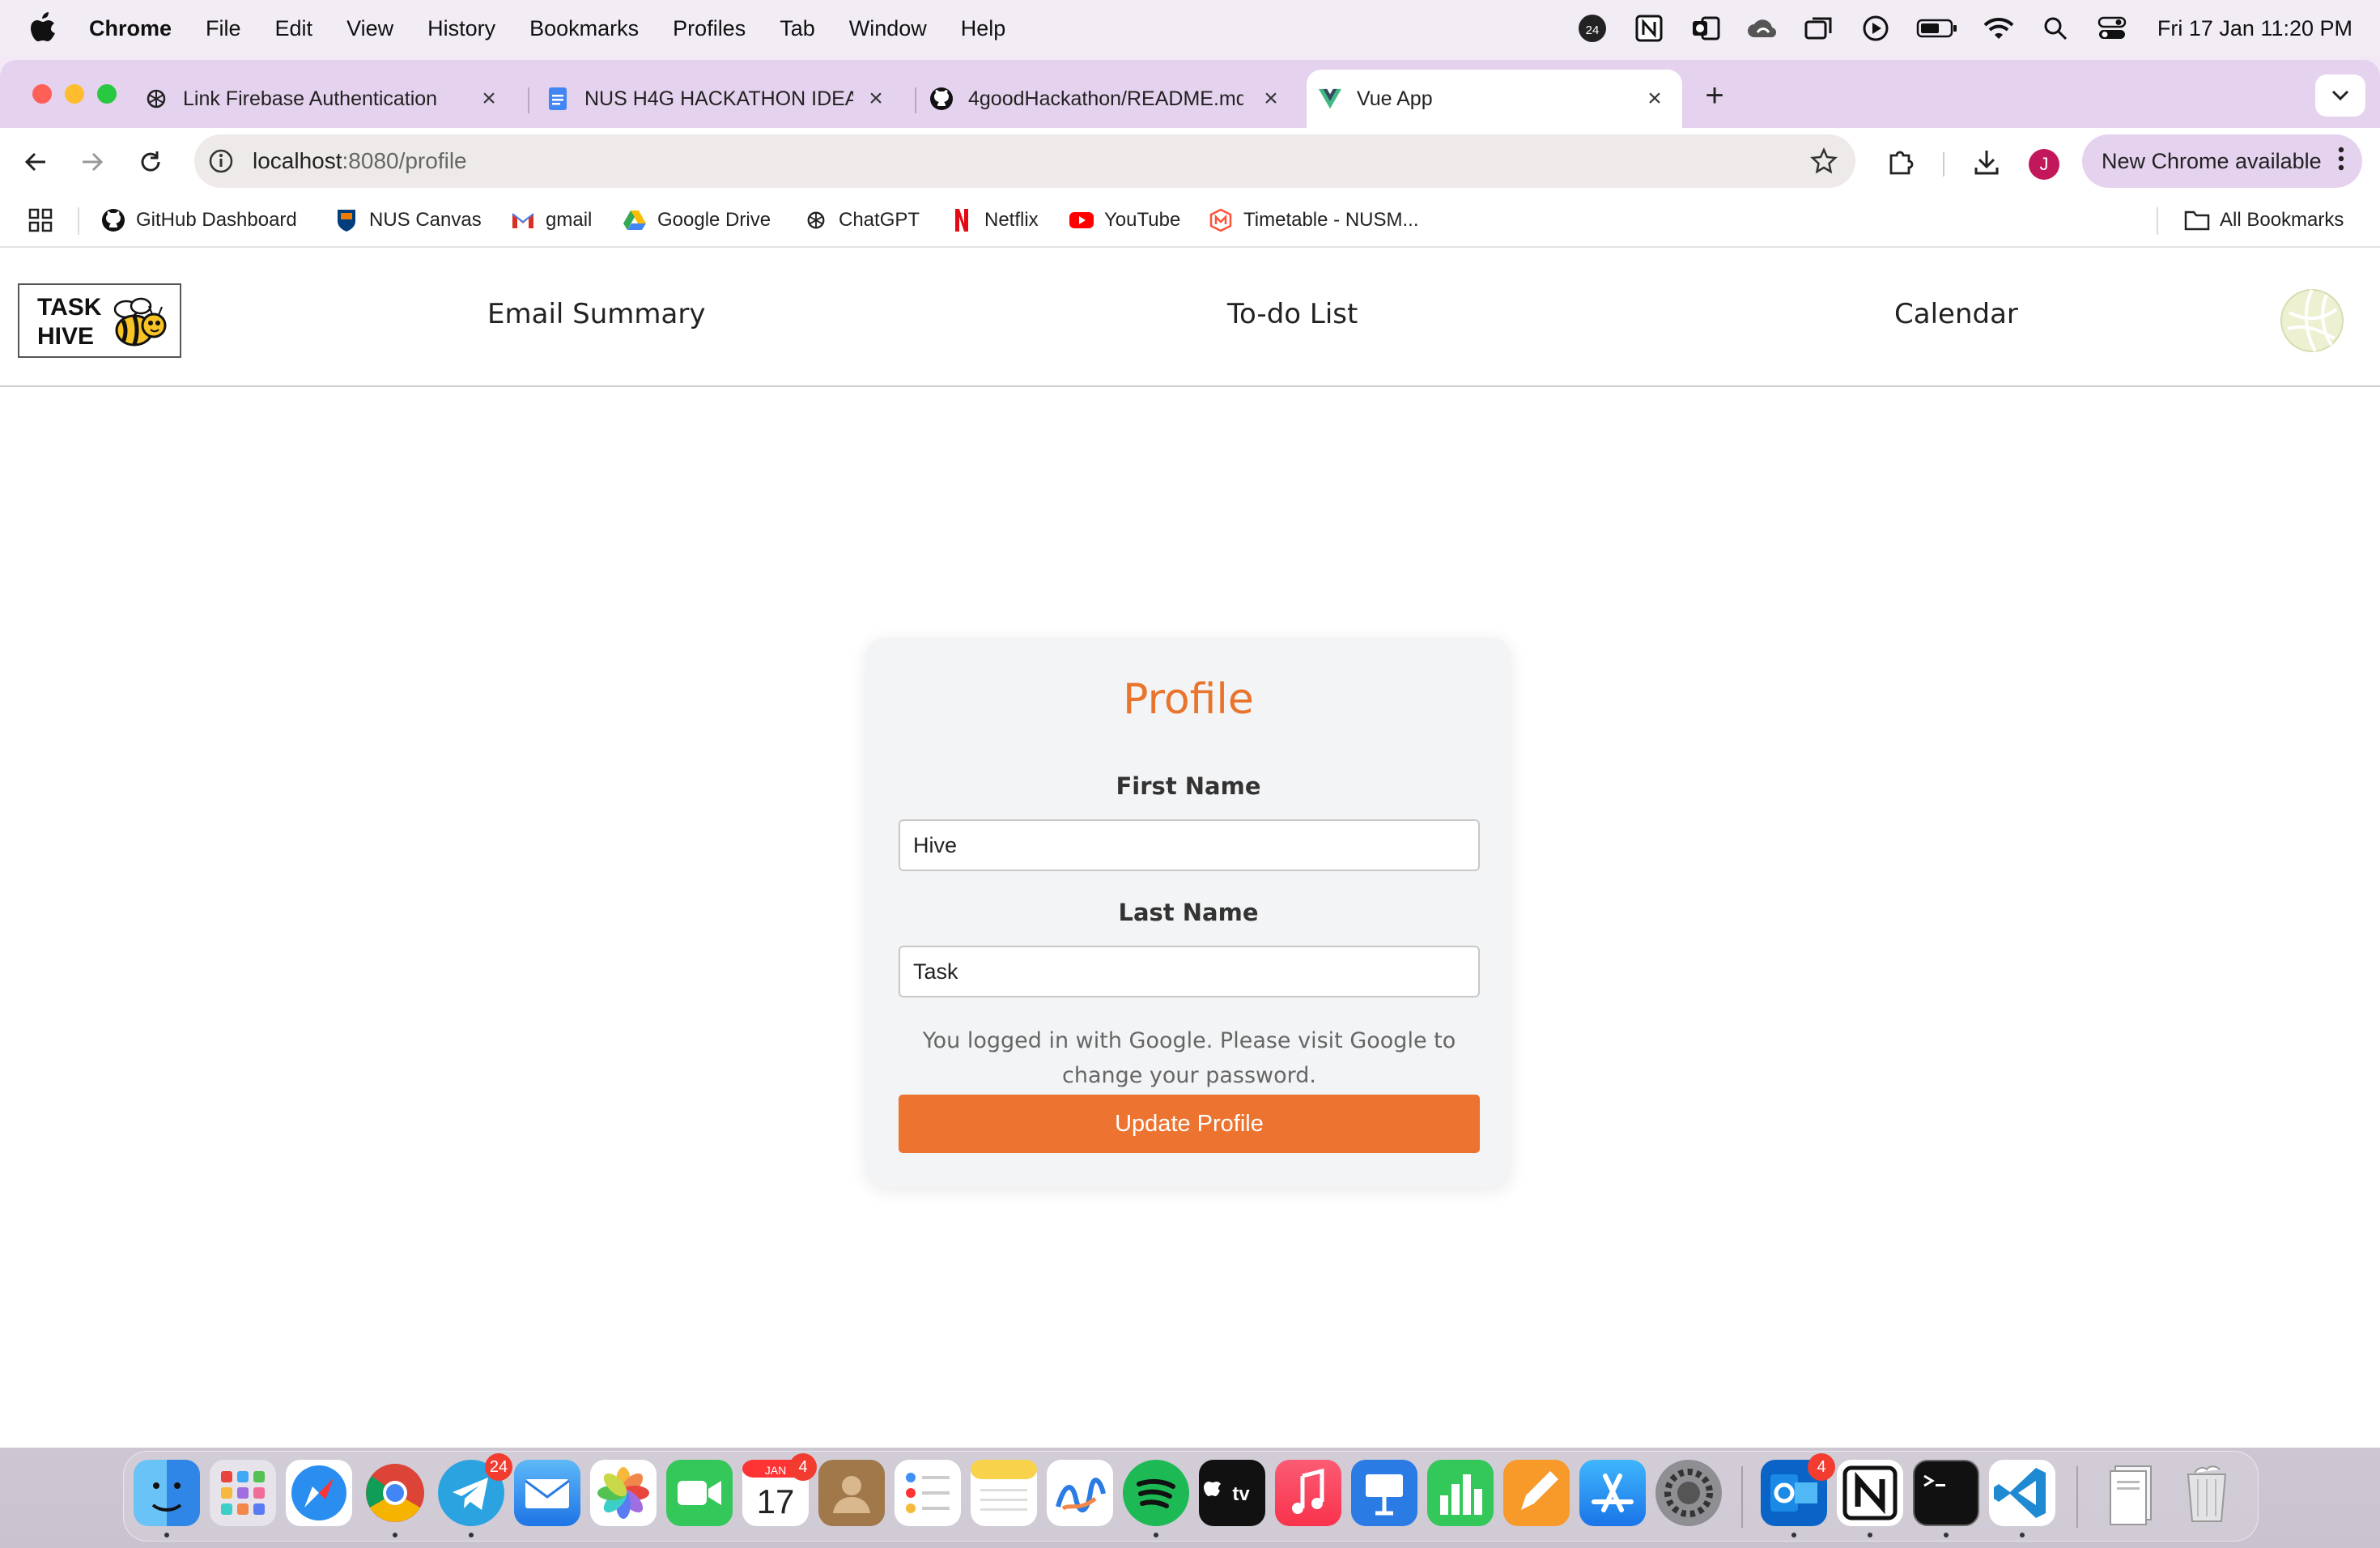 This screenshot has height=1548, width=2380. I want to click on apple-tv-icon: tv, so click(1232, 1493).